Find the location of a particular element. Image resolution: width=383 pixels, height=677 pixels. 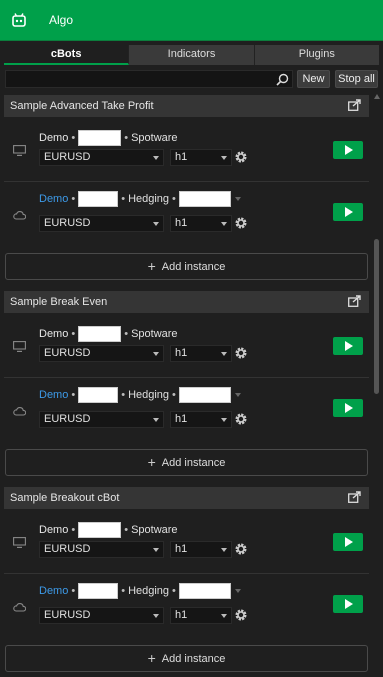

tab-indicators: Indicators is located at coordinates (192, 55).